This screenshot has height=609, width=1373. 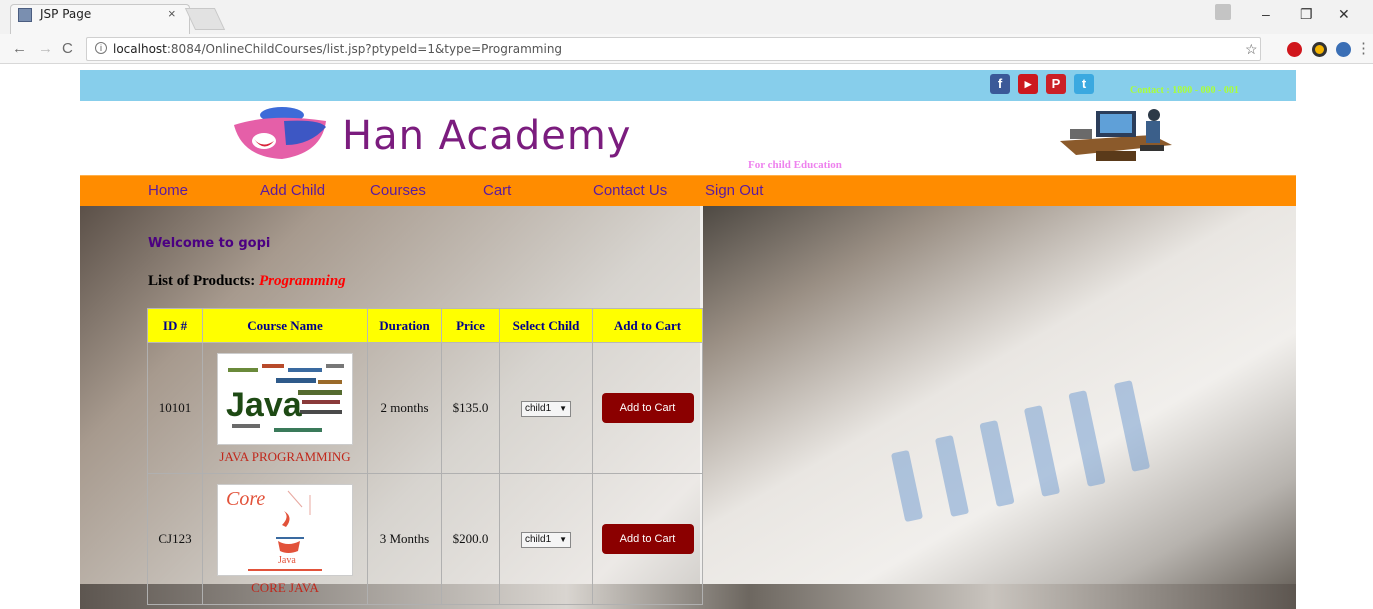 What do you see at coordinates (1116, 135) in the screenshot?
I see `computer-user-illustration-icon` at bounding box center [1116, 135].